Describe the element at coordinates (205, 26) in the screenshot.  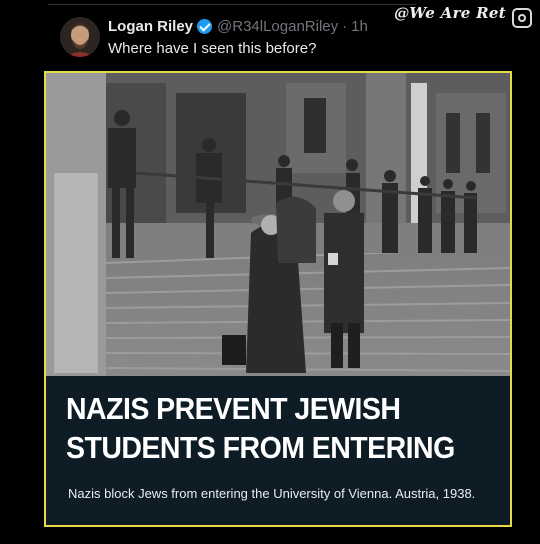
I see `verified-badge-icon` at that location.